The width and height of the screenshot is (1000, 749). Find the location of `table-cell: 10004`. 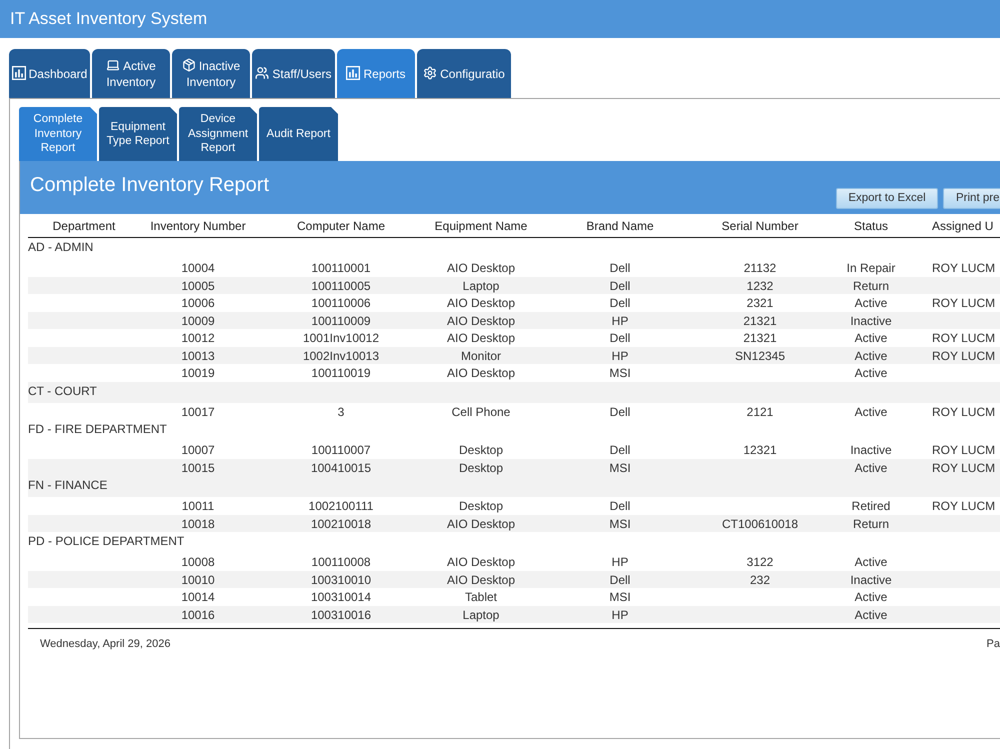

table-cell: 10004 is located at coordinates (198, 268).